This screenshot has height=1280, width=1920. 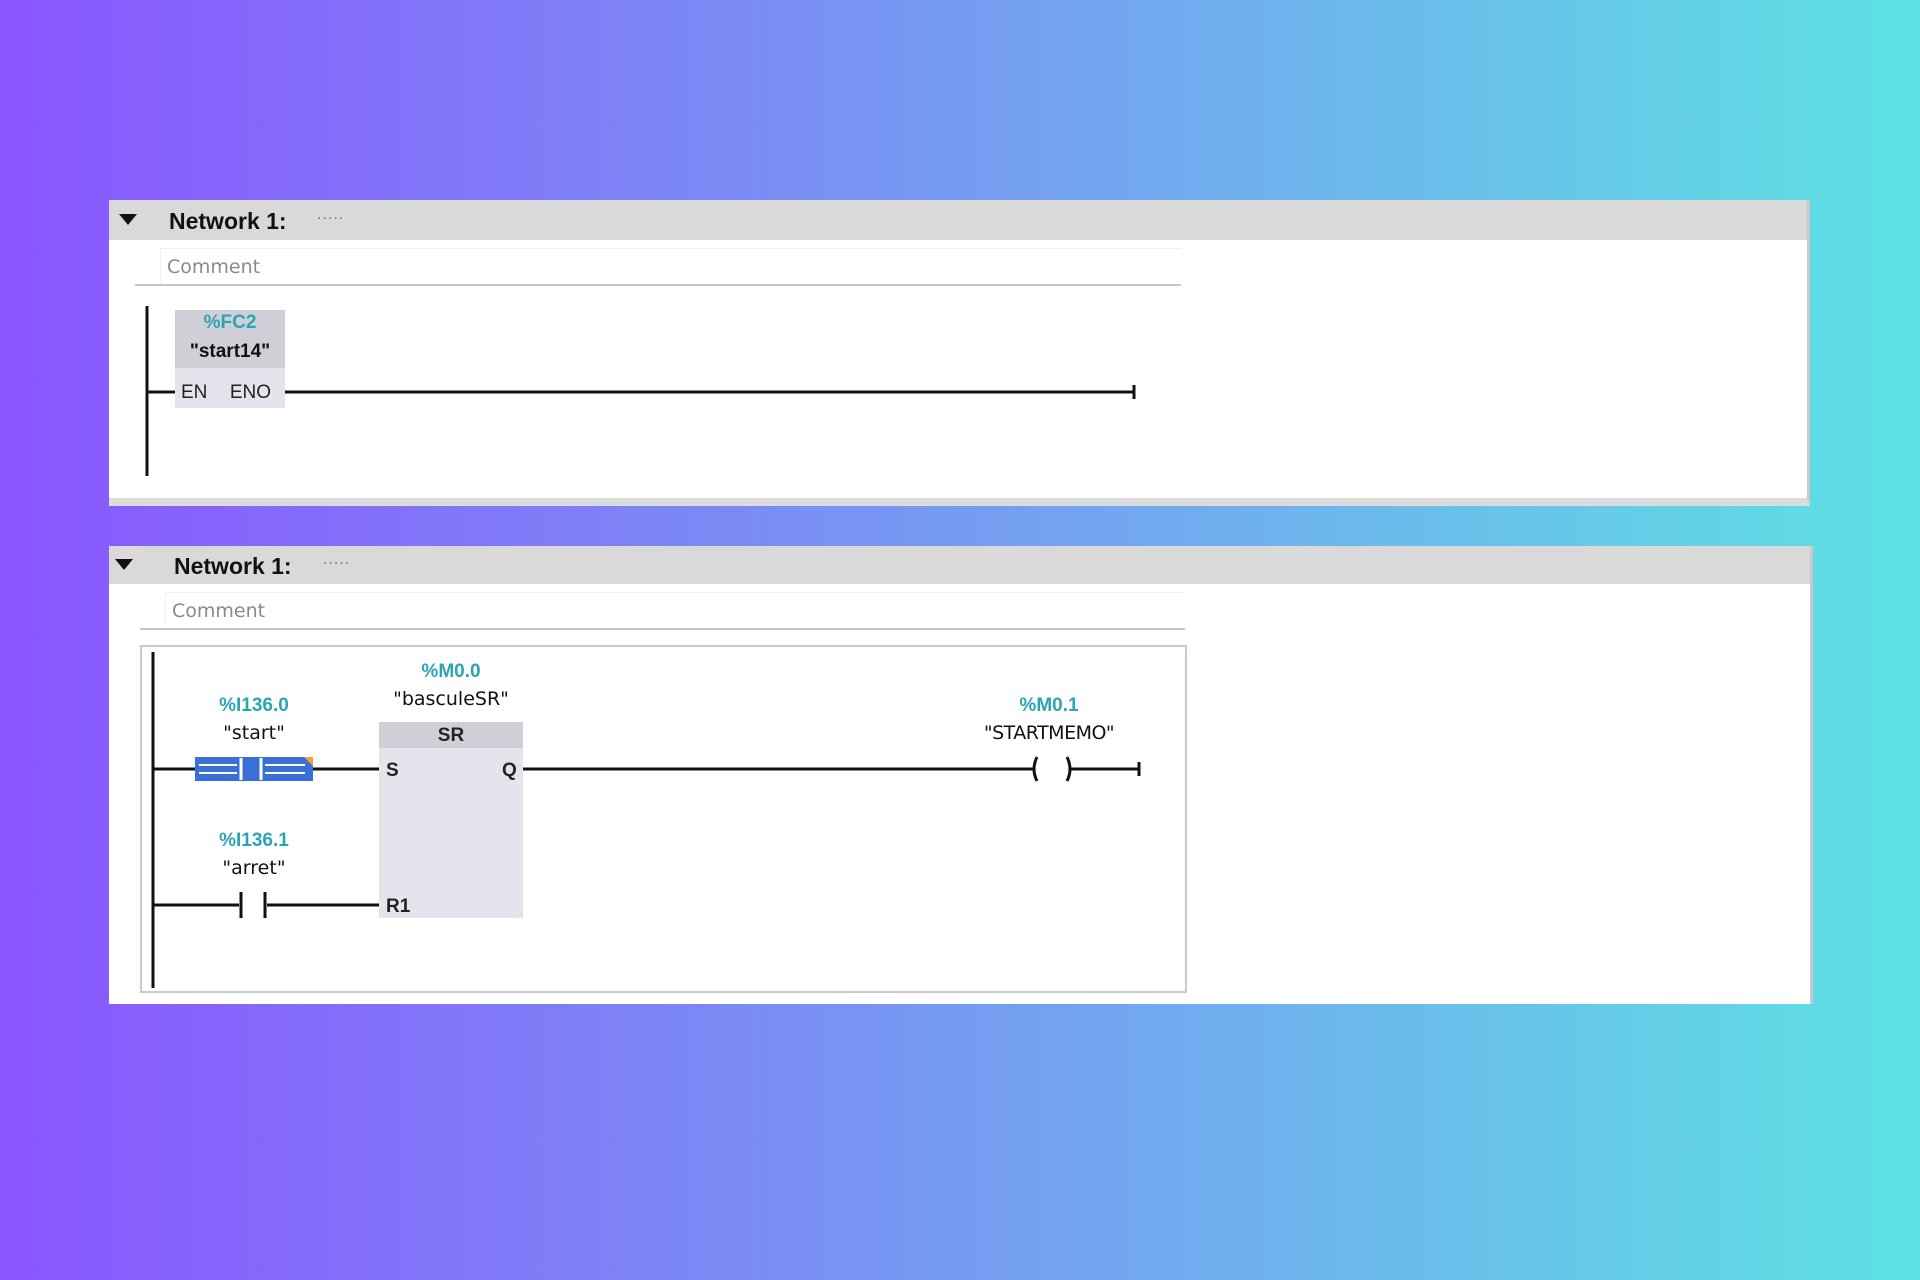 I want to click on sr-block-body, so click(x=451, y=820).